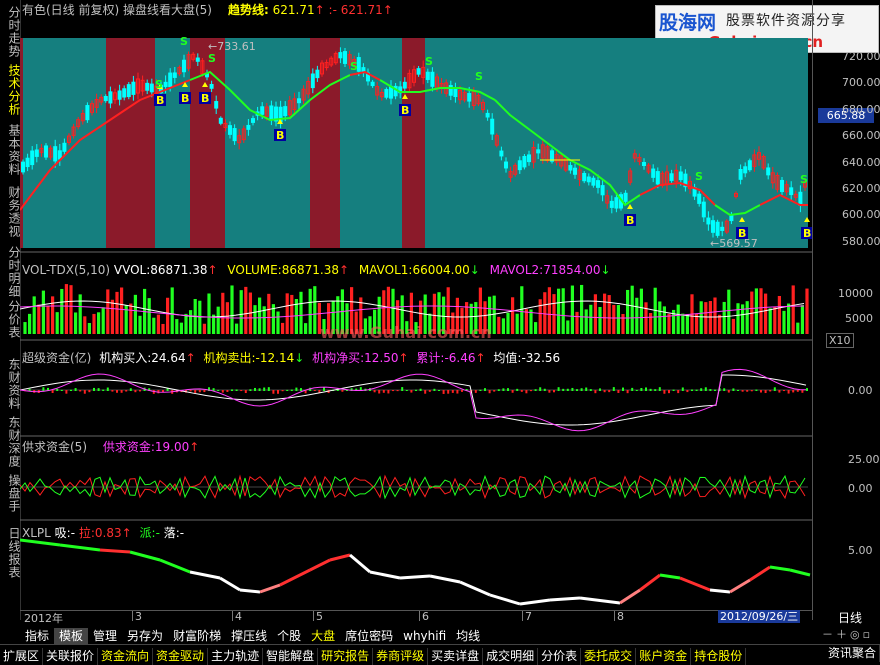 Image resolution: width=880 pixels, height=665 pixels. I want to click on sidebar-tab-8: 操盘手, so click(10, 493).